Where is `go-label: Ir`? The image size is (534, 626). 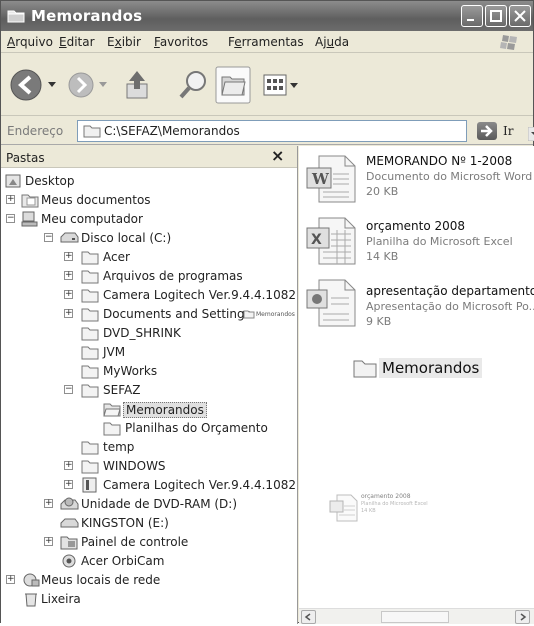
go-label: Ir is located at coordinates (508, 131).